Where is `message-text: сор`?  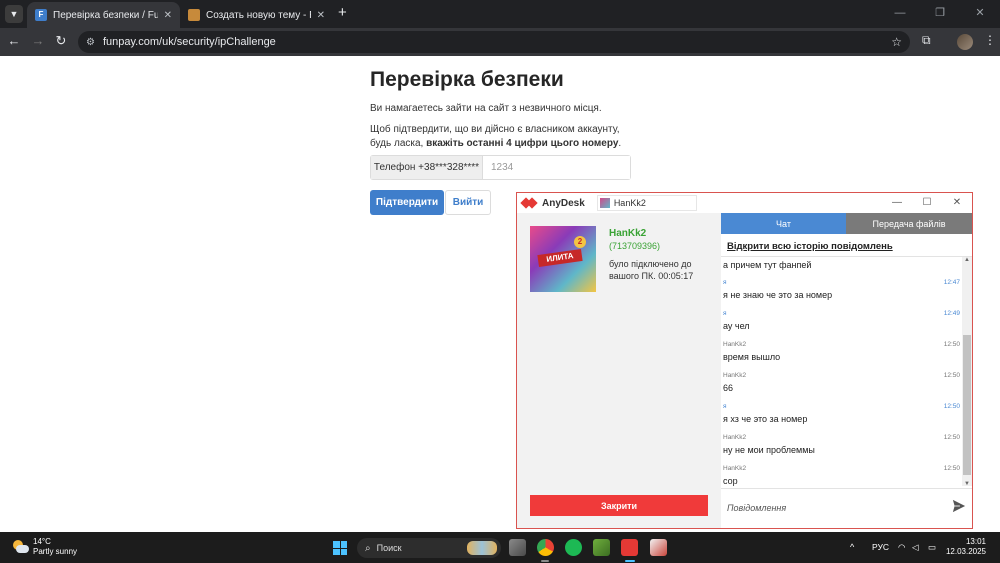 message-text: сор is located at coordinates (730, 481).